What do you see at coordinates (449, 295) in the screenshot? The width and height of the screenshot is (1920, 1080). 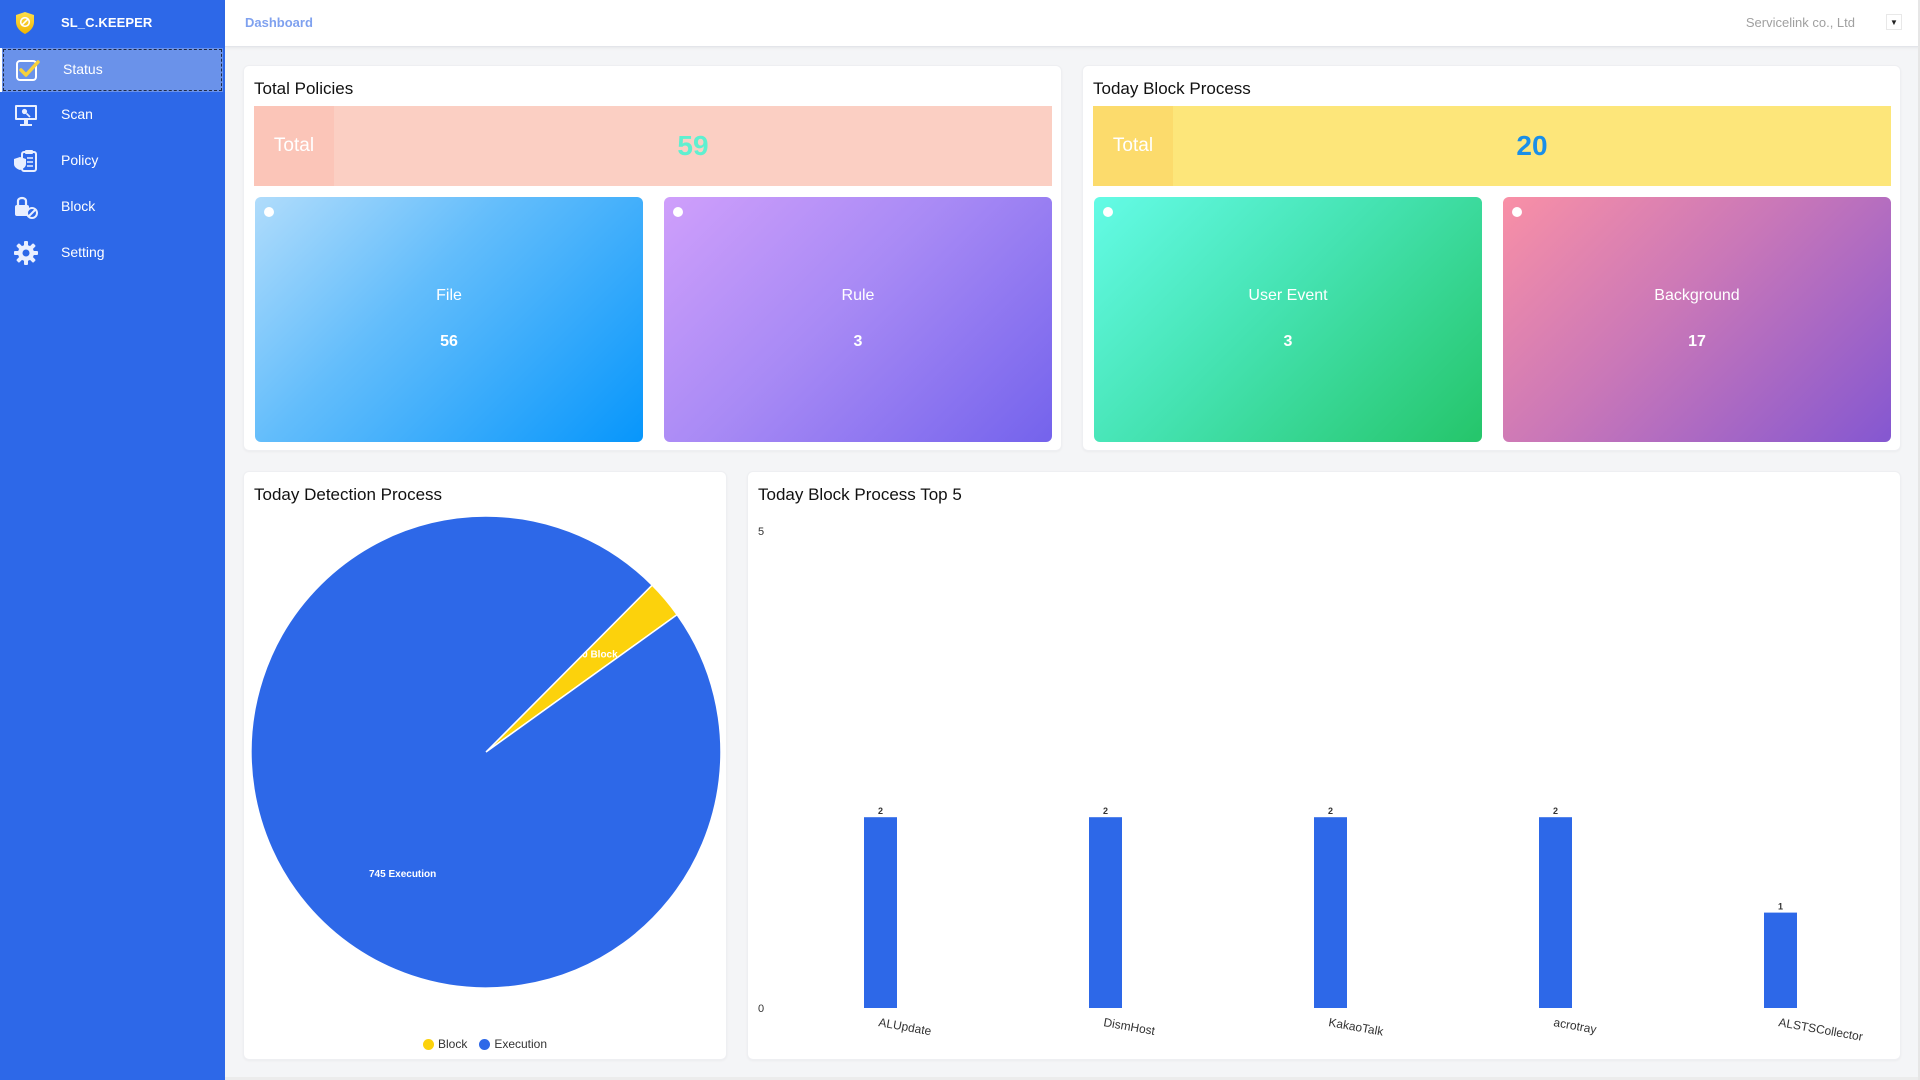 I see `card-label: File` at bounding box center [449, 295].